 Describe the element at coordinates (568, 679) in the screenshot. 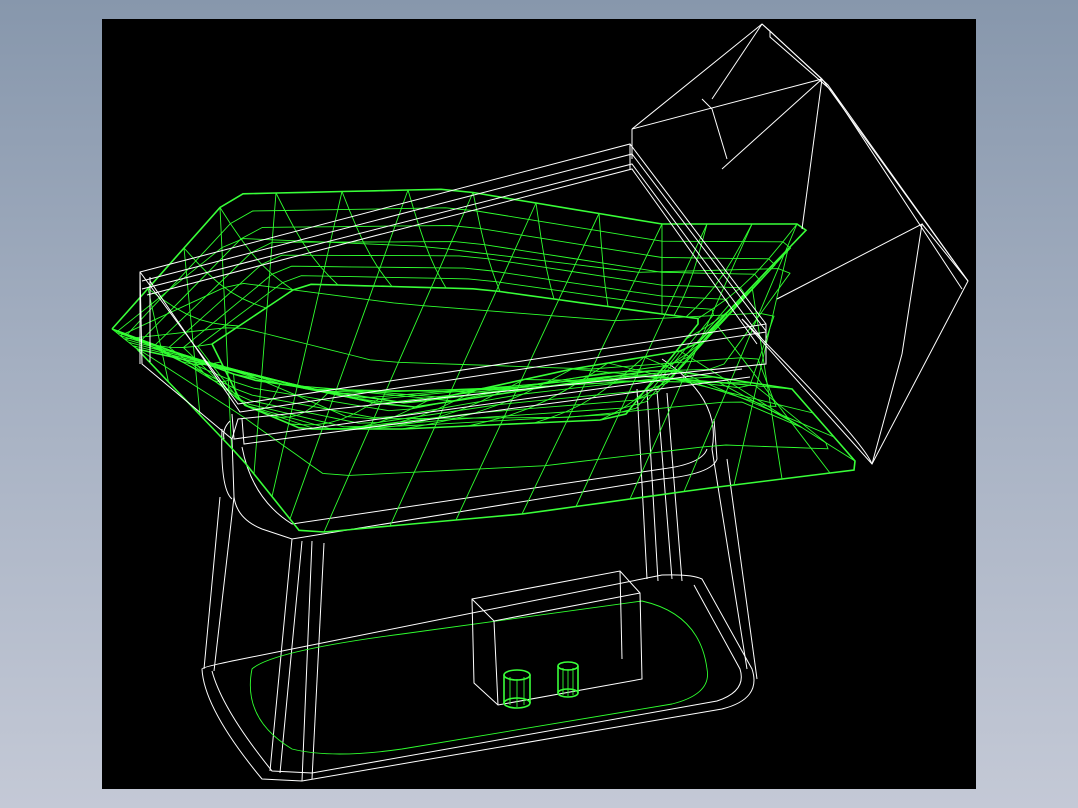

I see `knob-right` at that location.